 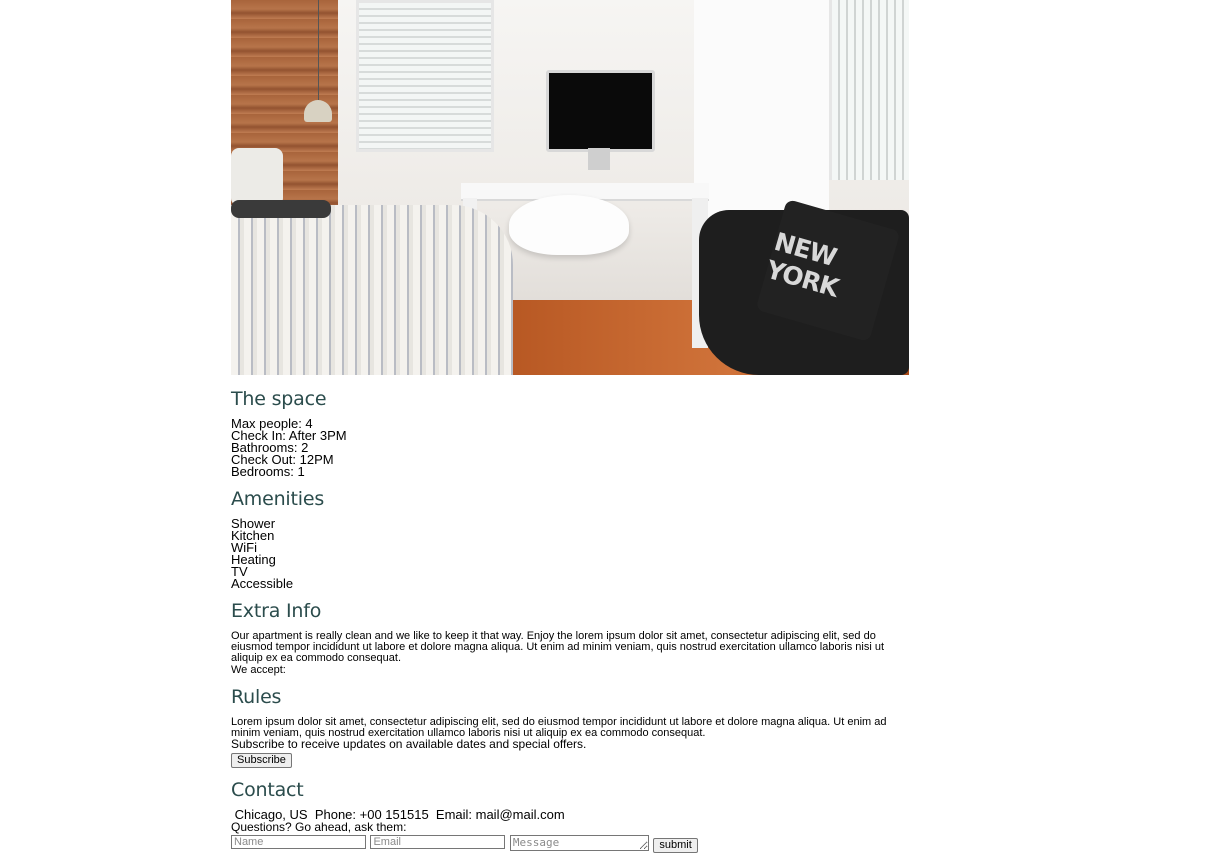 I want to click on name-input, so click(x=298, y=842).